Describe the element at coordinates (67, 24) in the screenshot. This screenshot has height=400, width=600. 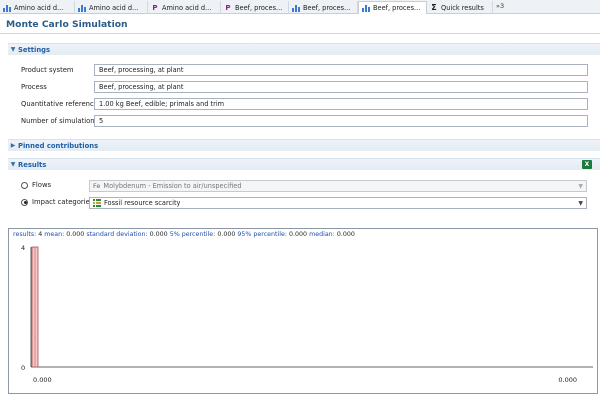
I see `page-title: Monte Carlo Simulation` at that location.